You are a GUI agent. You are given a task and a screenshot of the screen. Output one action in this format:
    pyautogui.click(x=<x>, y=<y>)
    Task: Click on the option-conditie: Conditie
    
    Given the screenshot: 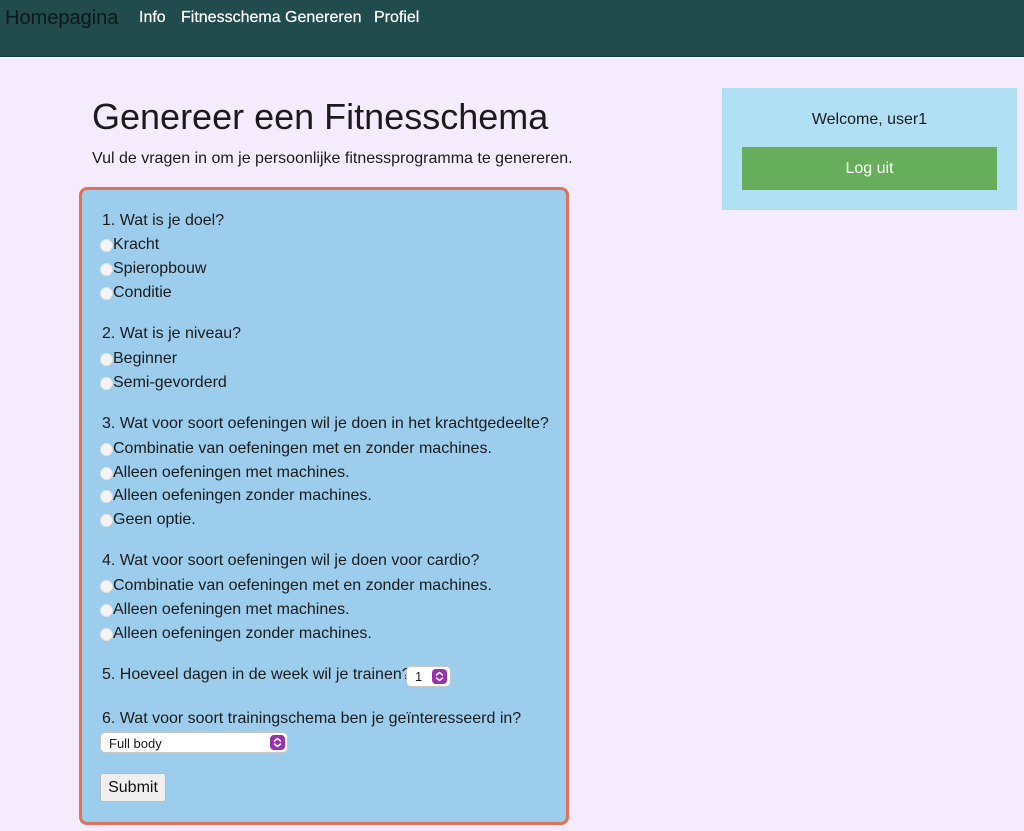 What is the action you would take?
    pyautogui.click(x=136, y=293)
    